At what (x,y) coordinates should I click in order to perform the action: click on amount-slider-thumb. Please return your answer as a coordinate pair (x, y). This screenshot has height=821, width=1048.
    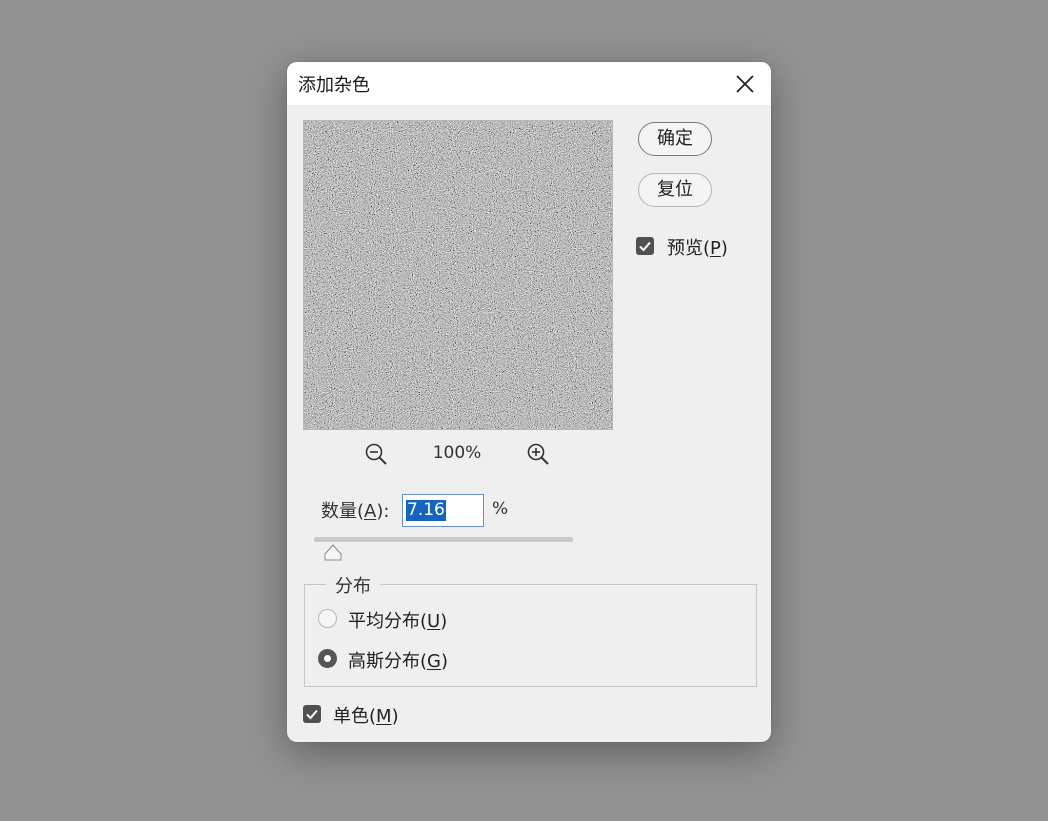
    Looking at the image, I should click on (333, 552).